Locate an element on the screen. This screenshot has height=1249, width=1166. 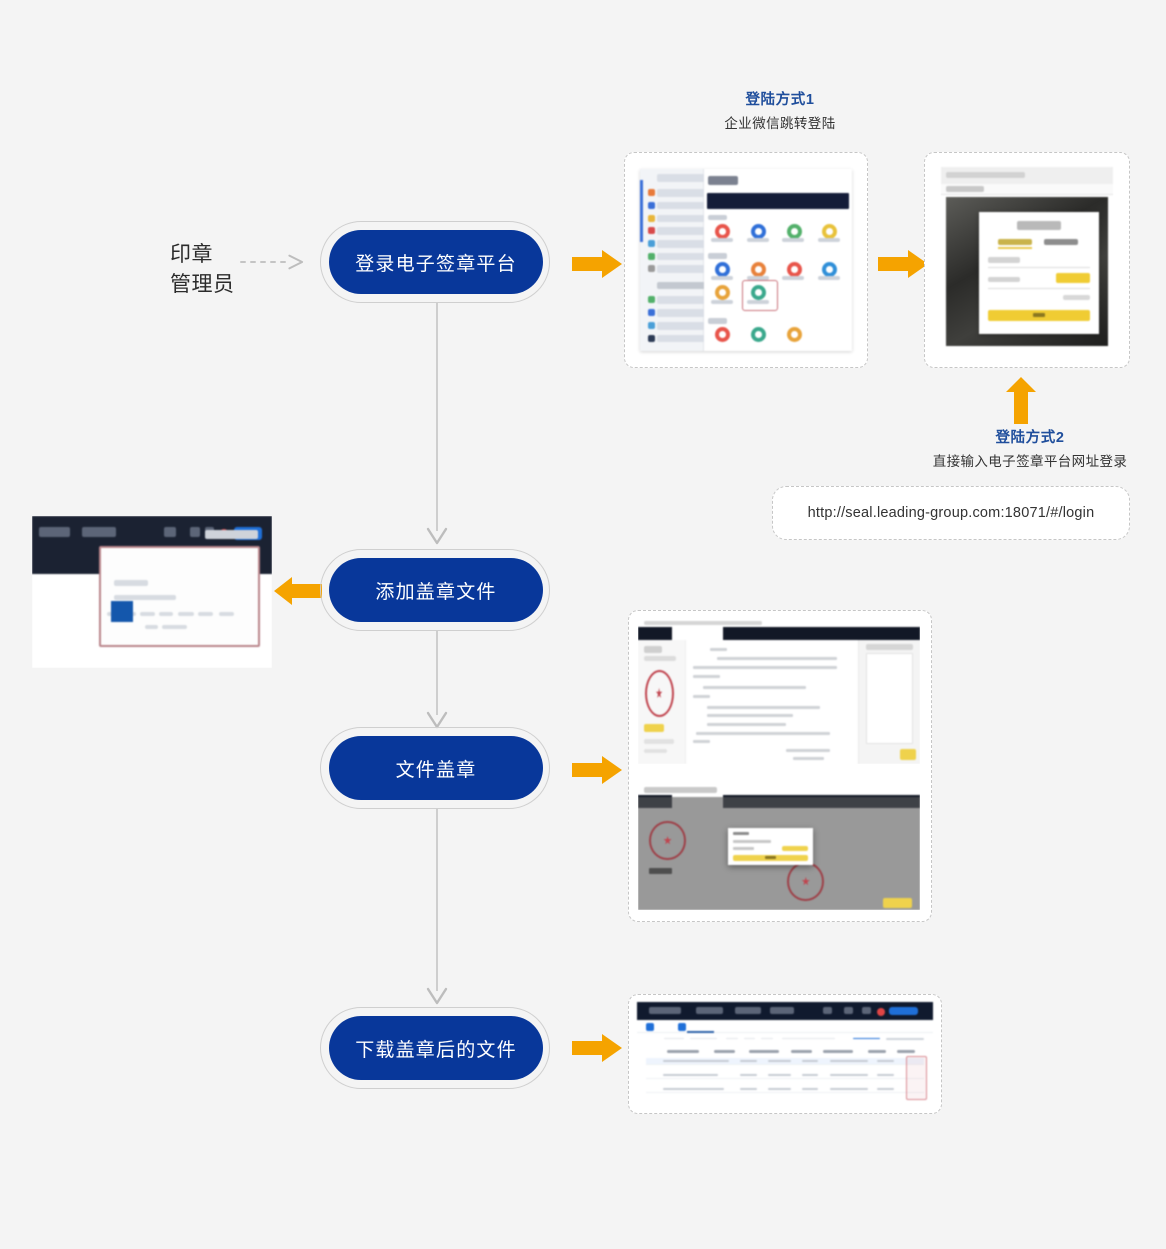
actor-label: 印章 管理员 is located at coordinates (202, 270).